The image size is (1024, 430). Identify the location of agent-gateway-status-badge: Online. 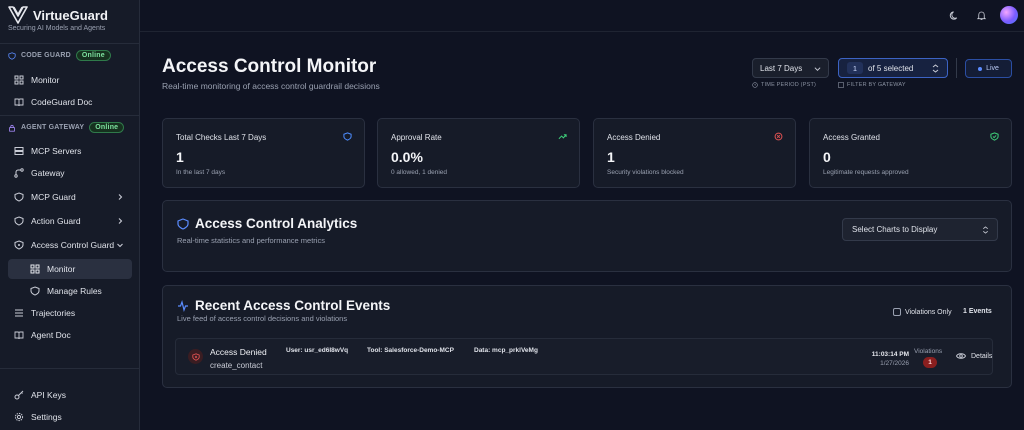
(107, 127).